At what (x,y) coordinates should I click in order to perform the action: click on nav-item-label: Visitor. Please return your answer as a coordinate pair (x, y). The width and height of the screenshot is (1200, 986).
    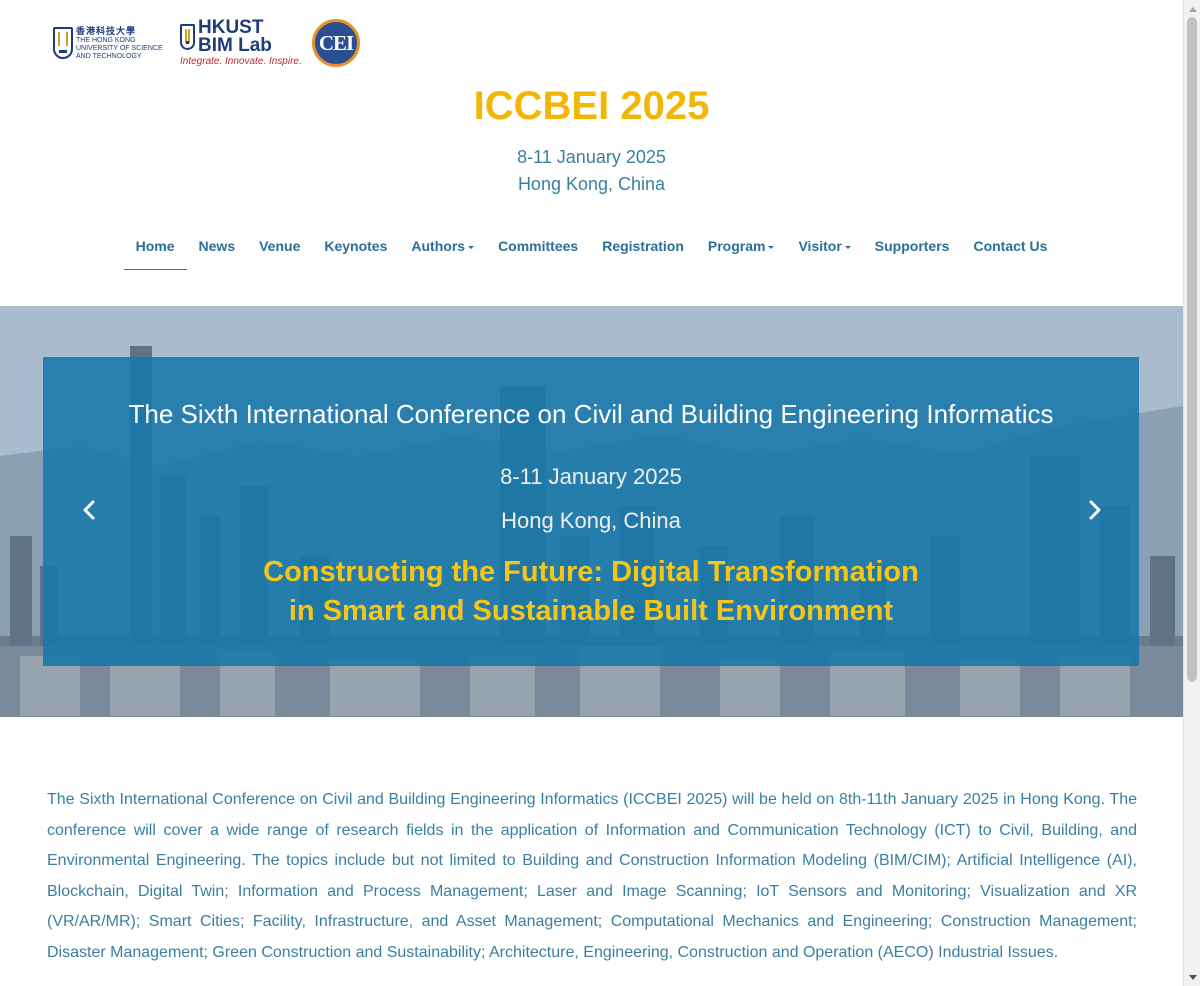
    Looking at the image, I should click on (820, 246).